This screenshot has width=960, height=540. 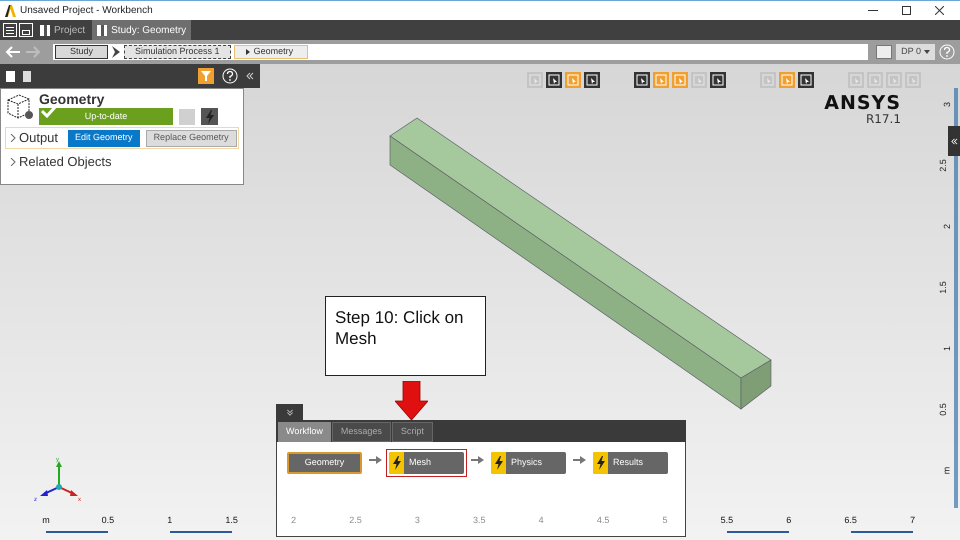 I want to click on workflow-step: Mesh, so click(x=426, y=463).